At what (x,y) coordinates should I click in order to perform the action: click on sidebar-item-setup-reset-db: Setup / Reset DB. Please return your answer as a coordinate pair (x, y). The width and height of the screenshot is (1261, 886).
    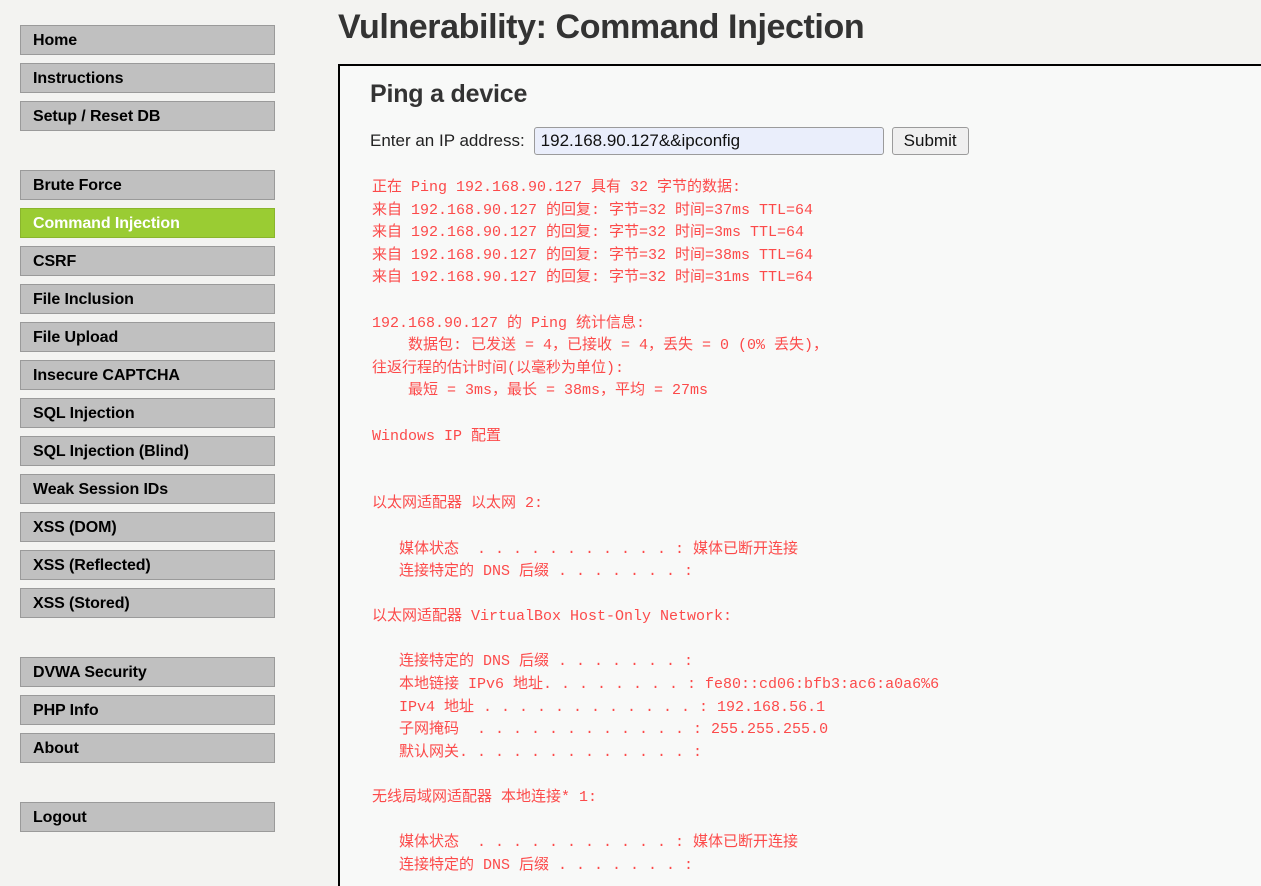
    Looking at the image, I should click on (147, 116).